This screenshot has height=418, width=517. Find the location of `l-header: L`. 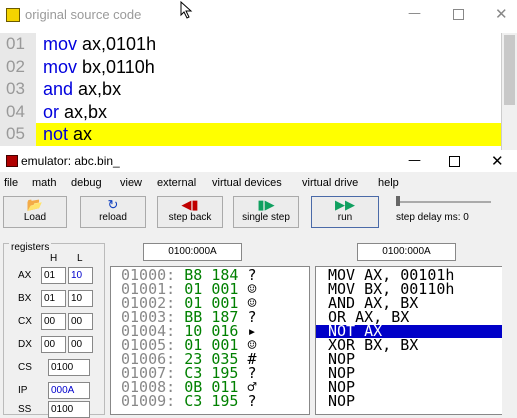

l-header: L is located at coordinates (80, 258).